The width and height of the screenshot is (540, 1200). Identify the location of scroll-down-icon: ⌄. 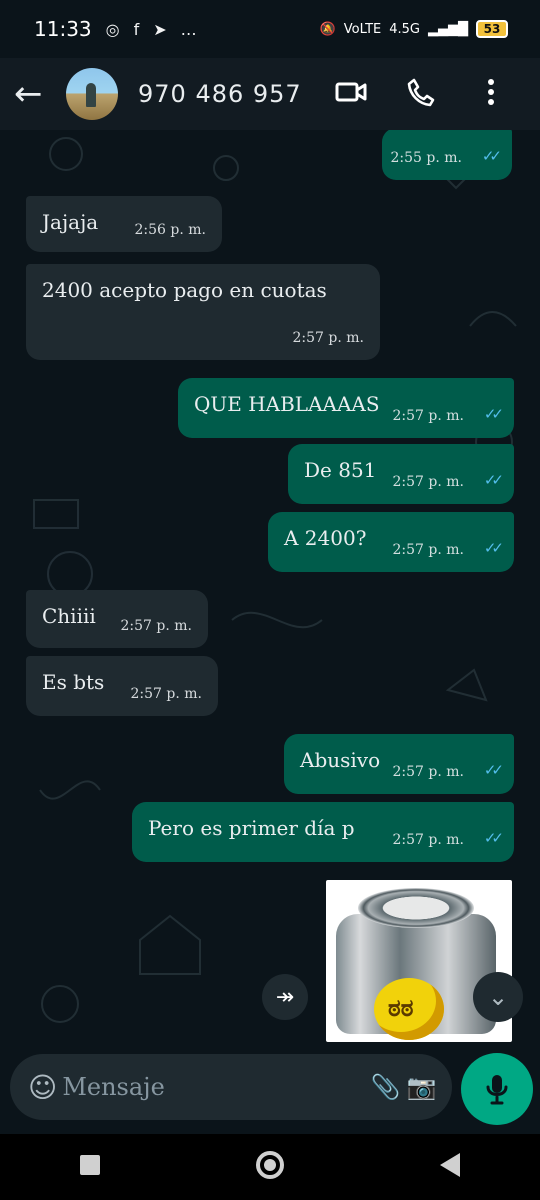
(498, 997).